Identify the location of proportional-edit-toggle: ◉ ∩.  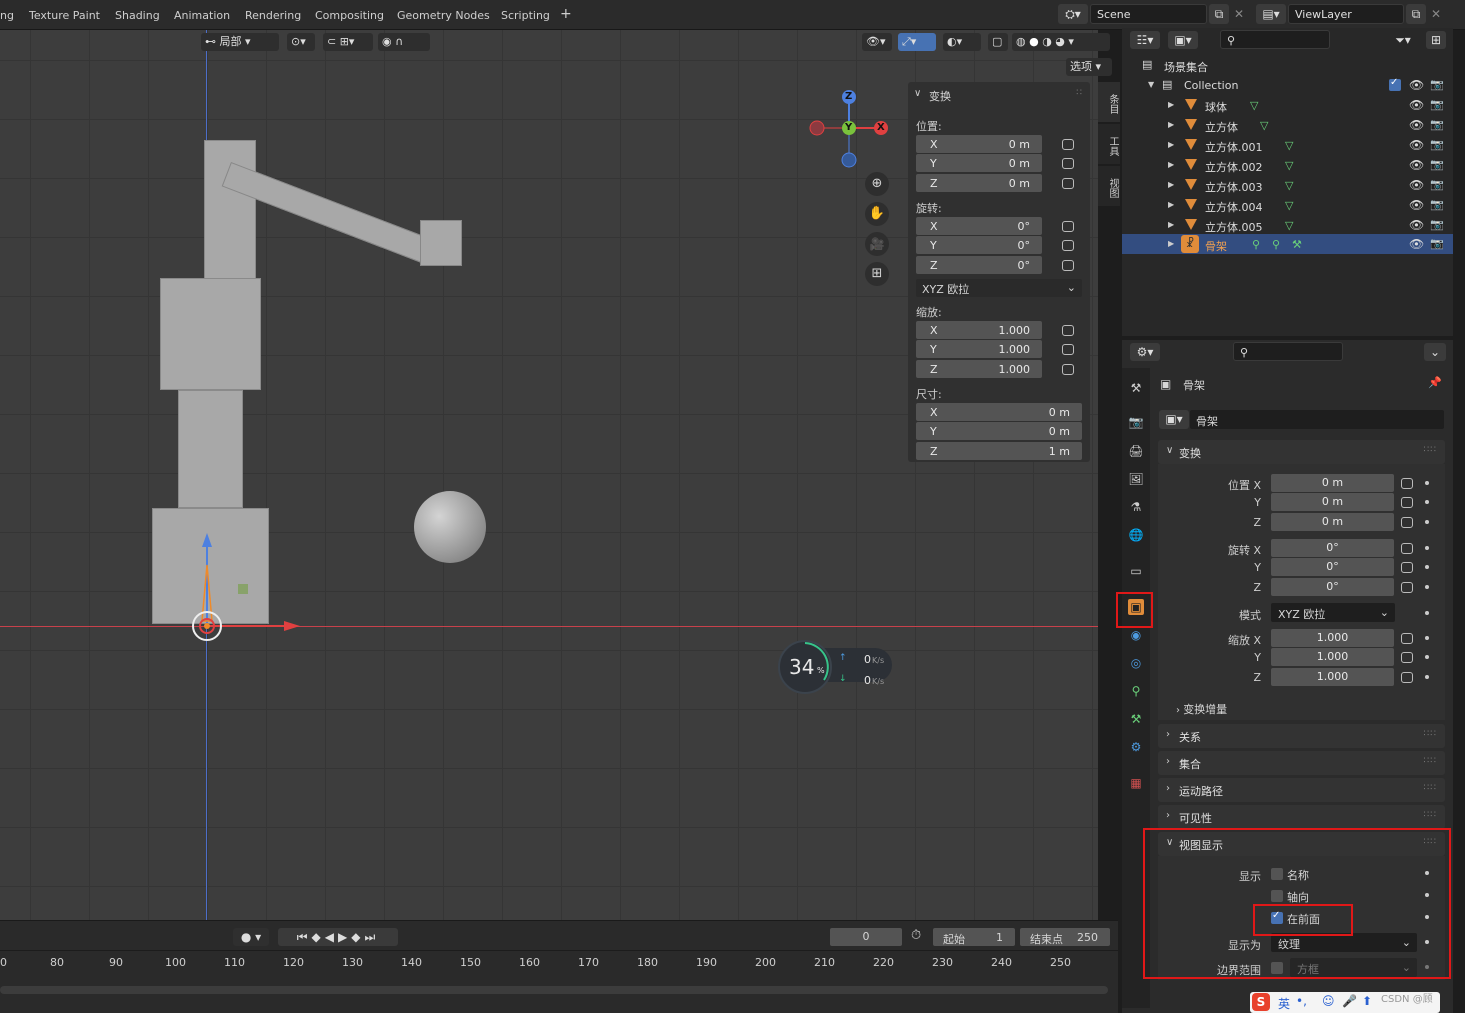
(404, 42).